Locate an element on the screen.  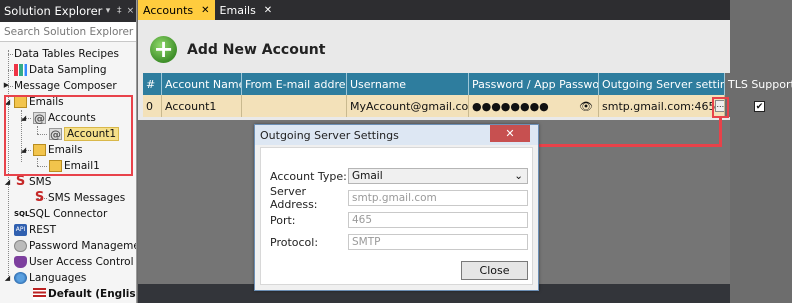
column-header: From E-mail address is located at coordinates (294, 84).